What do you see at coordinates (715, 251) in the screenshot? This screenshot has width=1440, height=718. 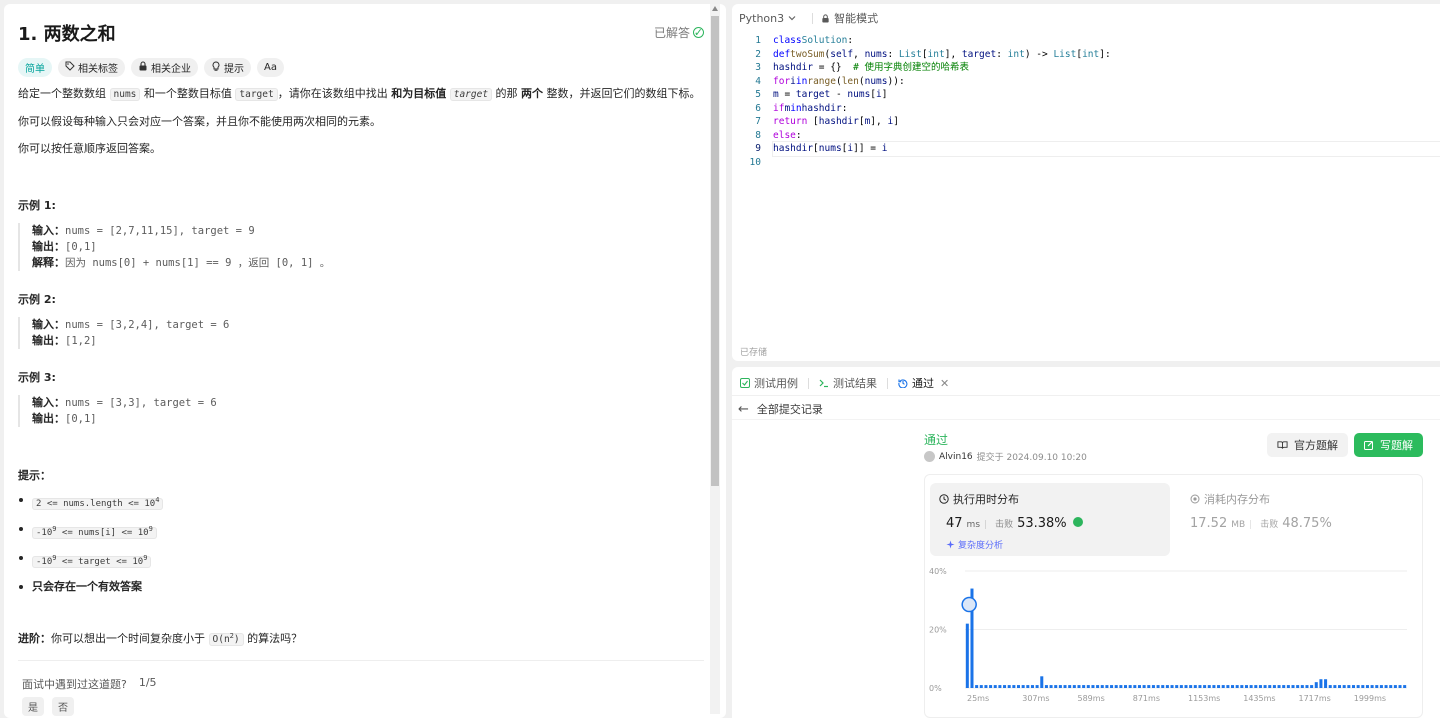 I see `scrollbar-thumb` at bounding box center [715, 251].